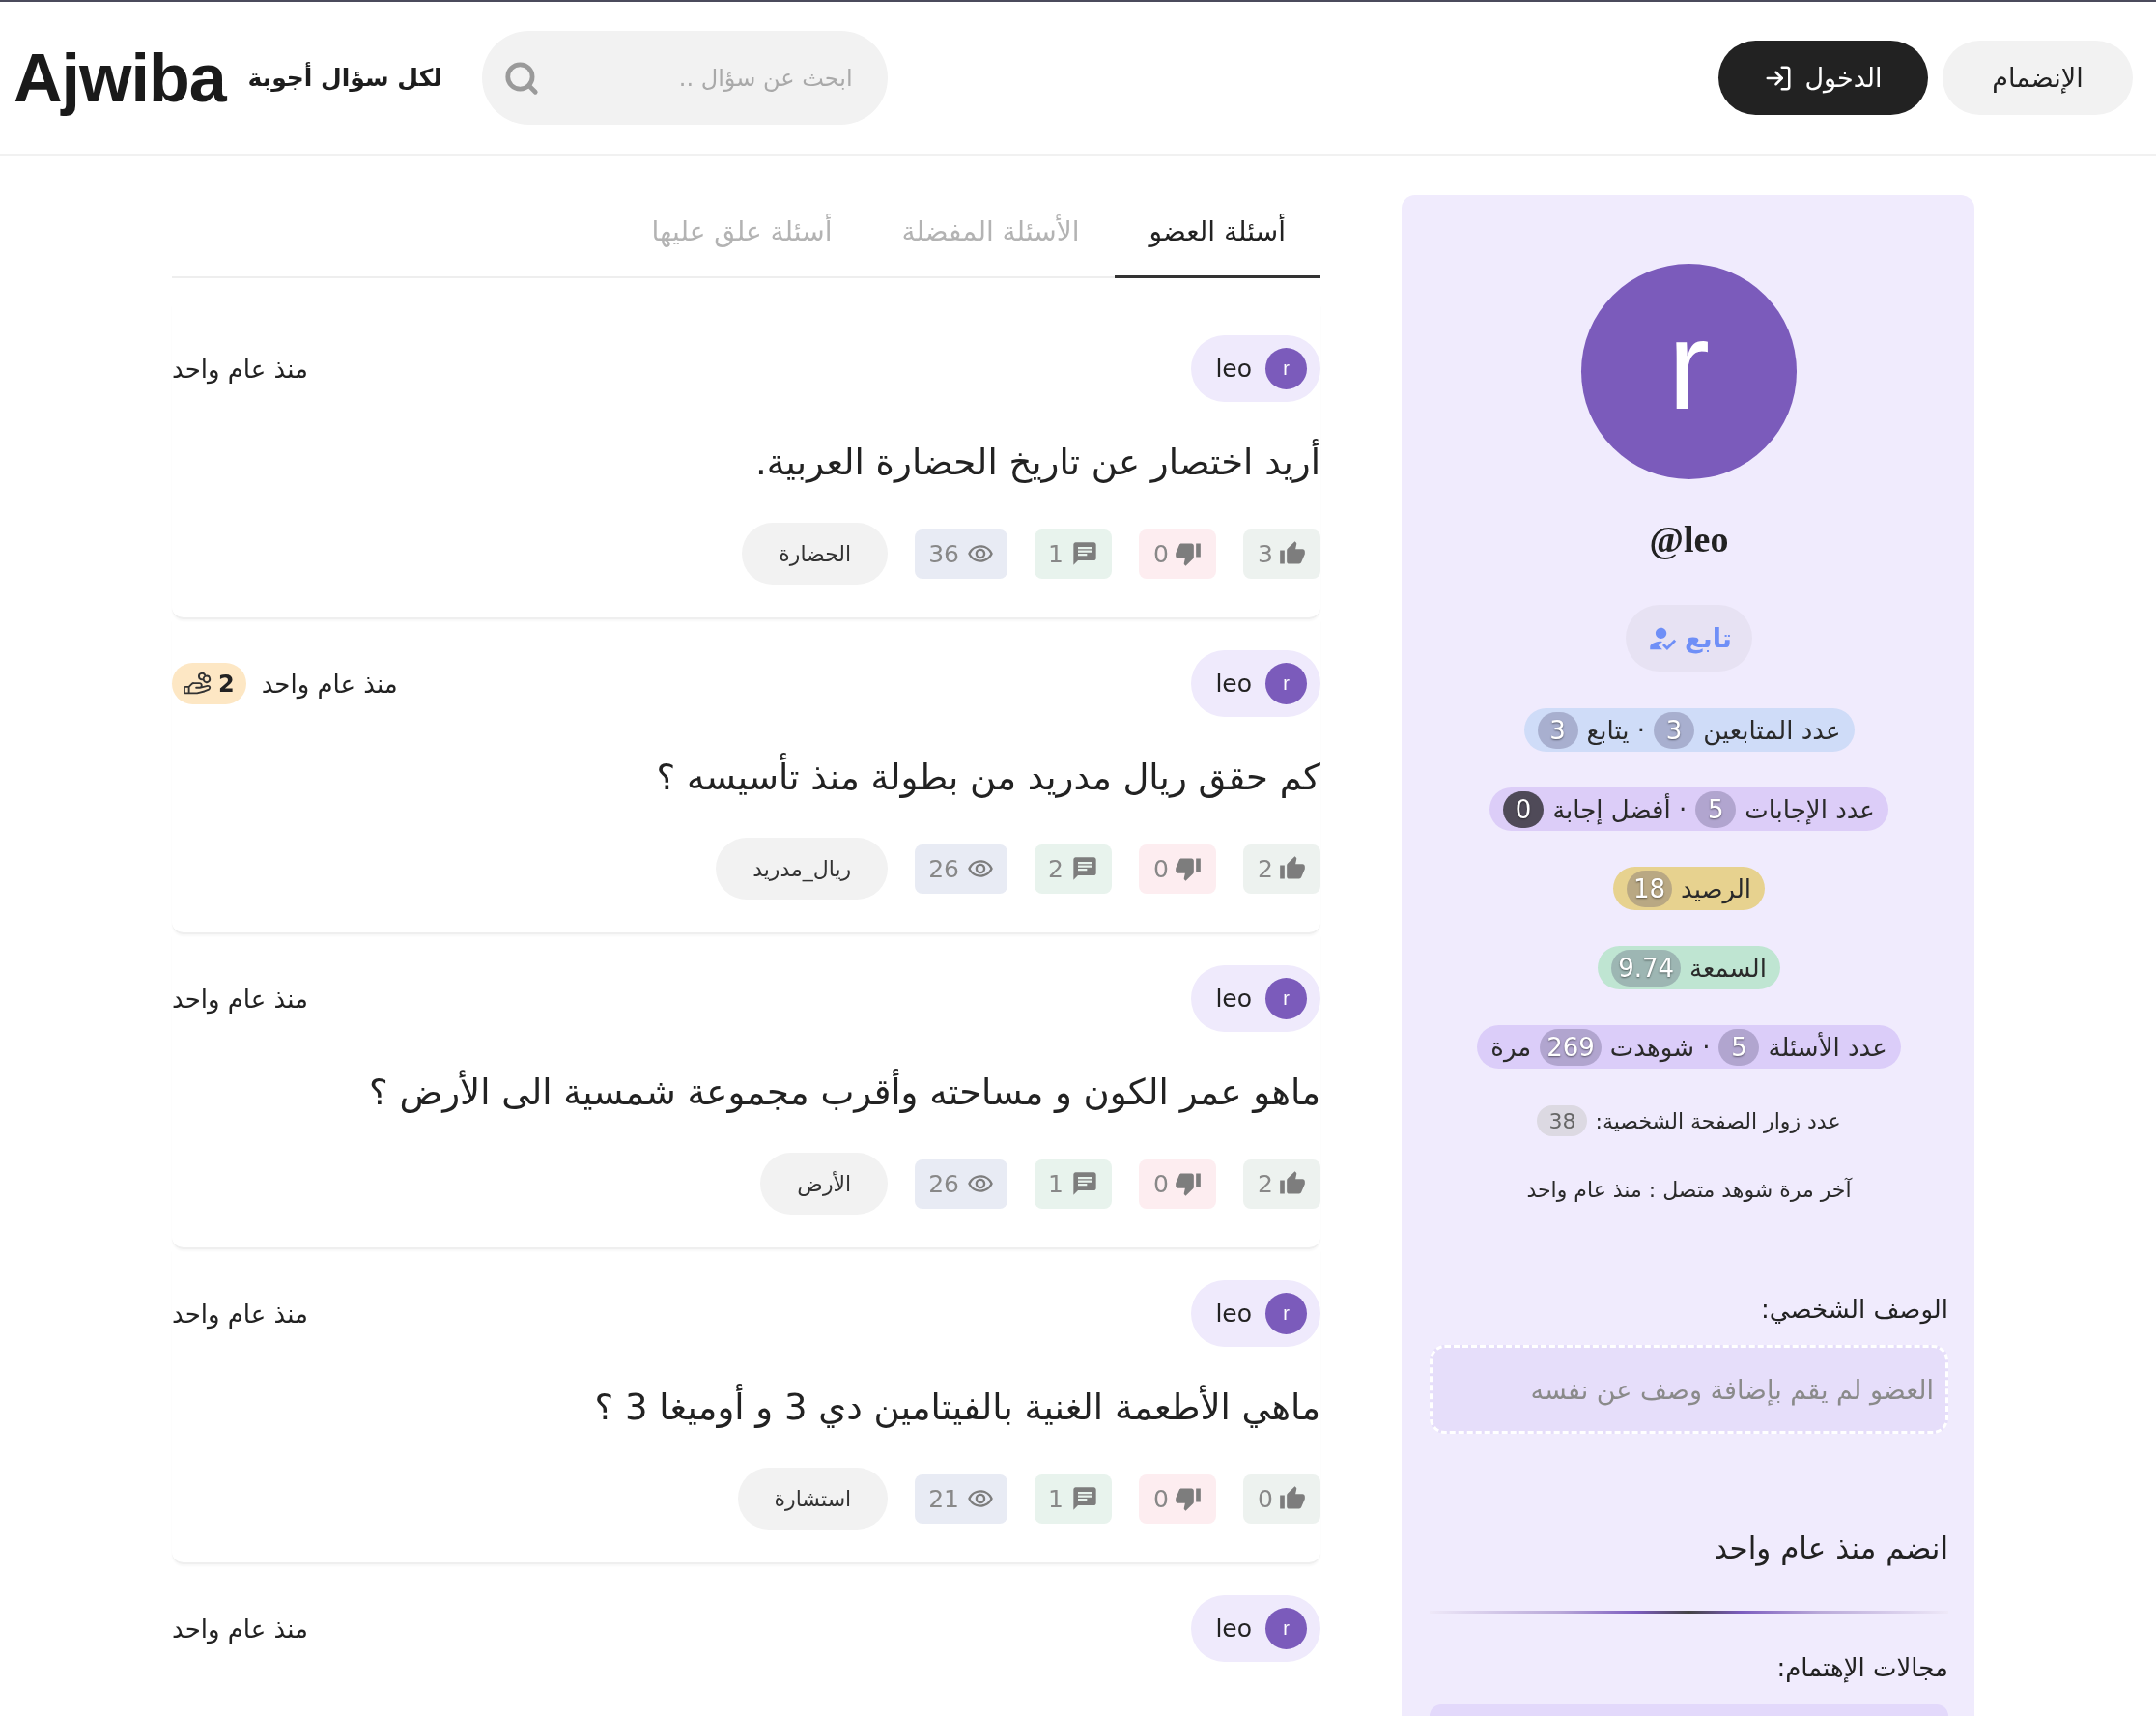 This screenshot has height=1716, width=2156. Describe the element at coordinates (746, 463) in the screenshot. I see `question-title: أريد اختصار عن تاريخ الحضارة العربية.` at that location.